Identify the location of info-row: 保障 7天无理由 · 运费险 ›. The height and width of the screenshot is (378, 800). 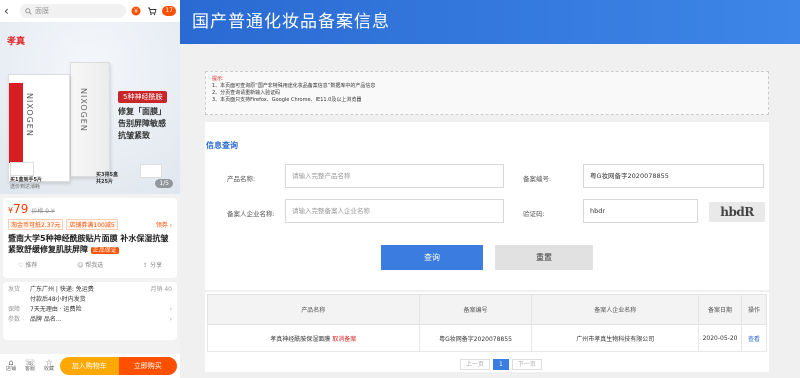
(90, 310).